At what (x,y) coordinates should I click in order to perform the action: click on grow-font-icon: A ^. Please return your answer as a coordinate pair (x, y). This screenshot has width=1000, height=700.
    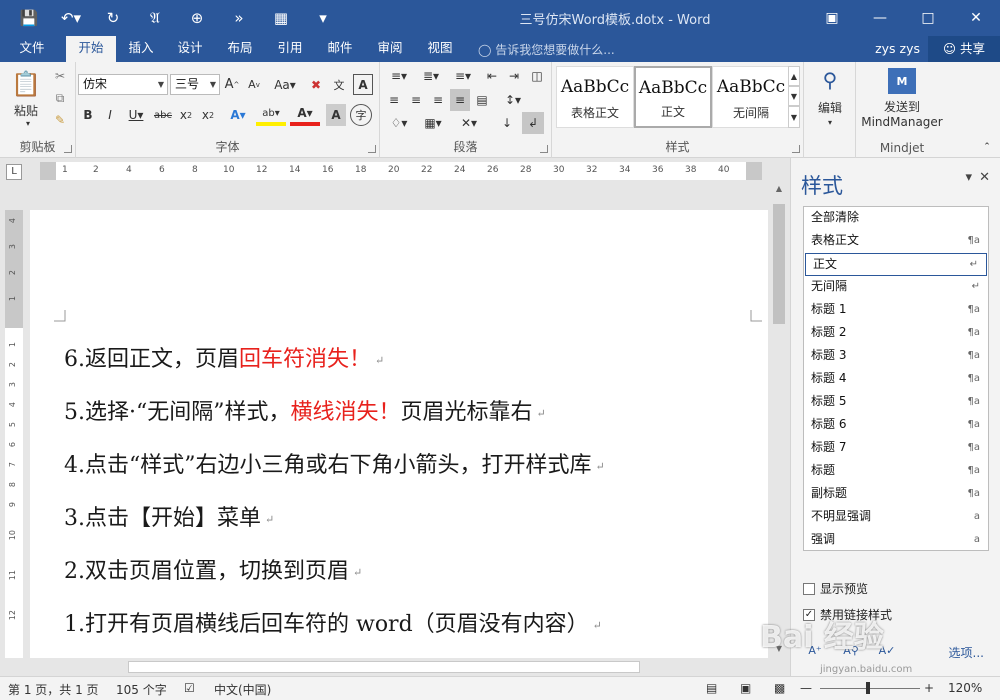
    Looking at the image, I should click on (232, 84).